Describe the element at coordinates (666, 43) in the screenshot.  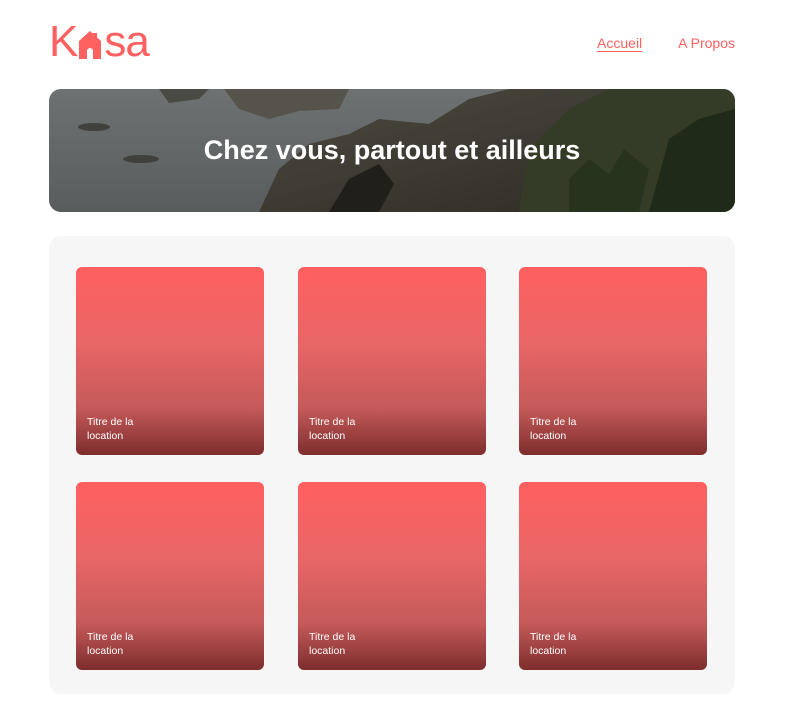
I see `main-nav: Accueil A Propos` at that location.